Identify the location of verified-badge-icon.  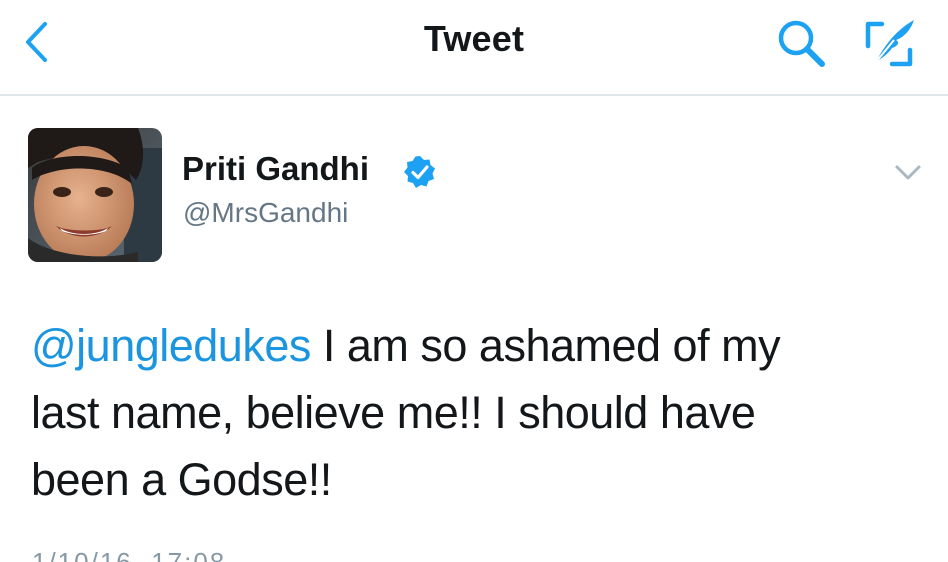
(419, 172).